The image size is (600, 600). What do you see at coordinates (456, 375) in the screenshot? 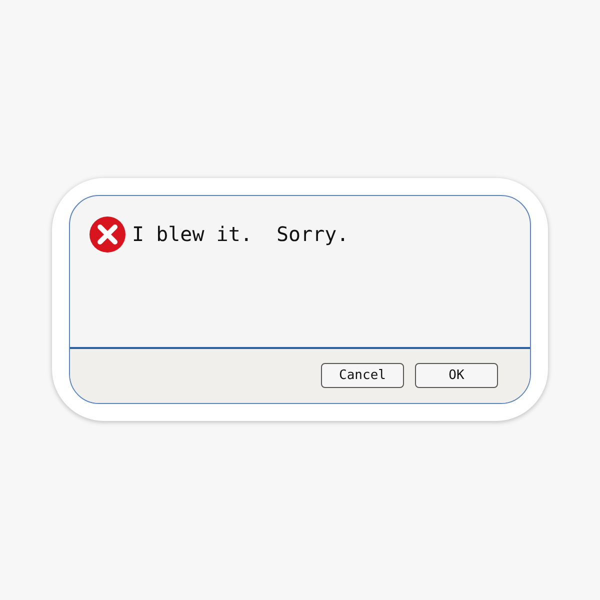
I see `dialog-button: OK` at bounding box center [456, 375].